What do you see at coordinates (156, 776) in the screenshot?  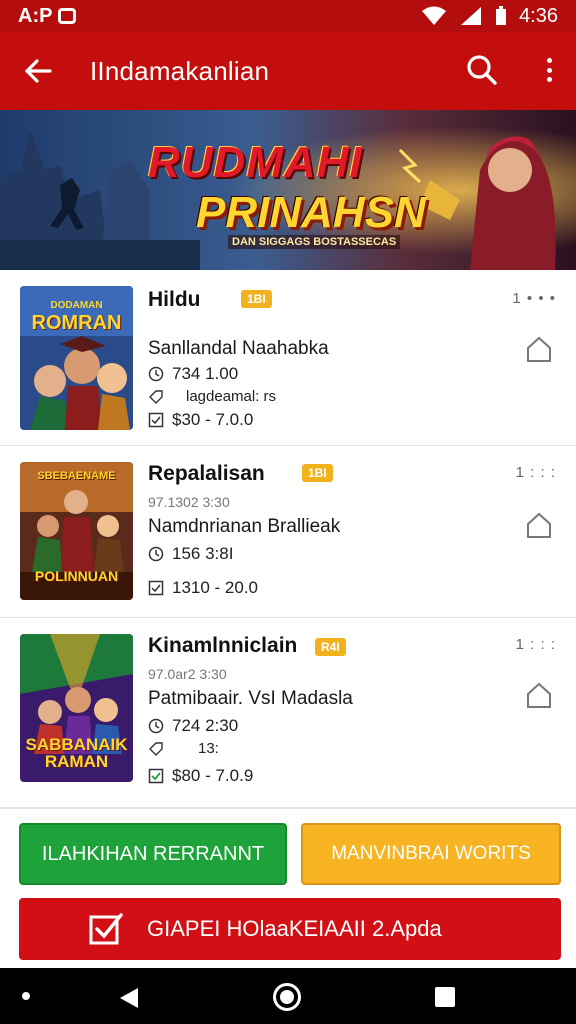 I see `checkbox-checked-icon` at bounding box center [156, 776].